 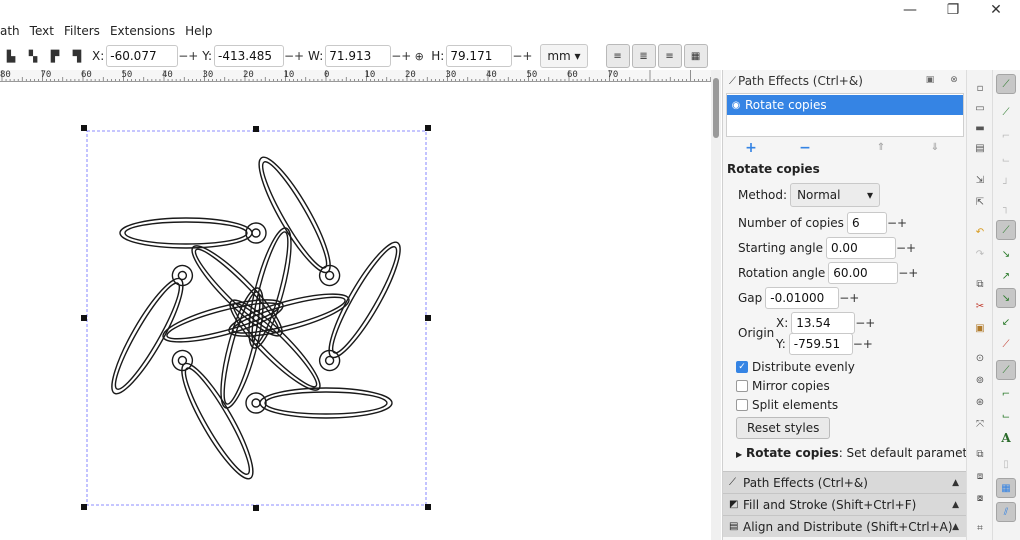 I want to click on effect-list: ◉ Rotate copies, so click(x=845, y=115).